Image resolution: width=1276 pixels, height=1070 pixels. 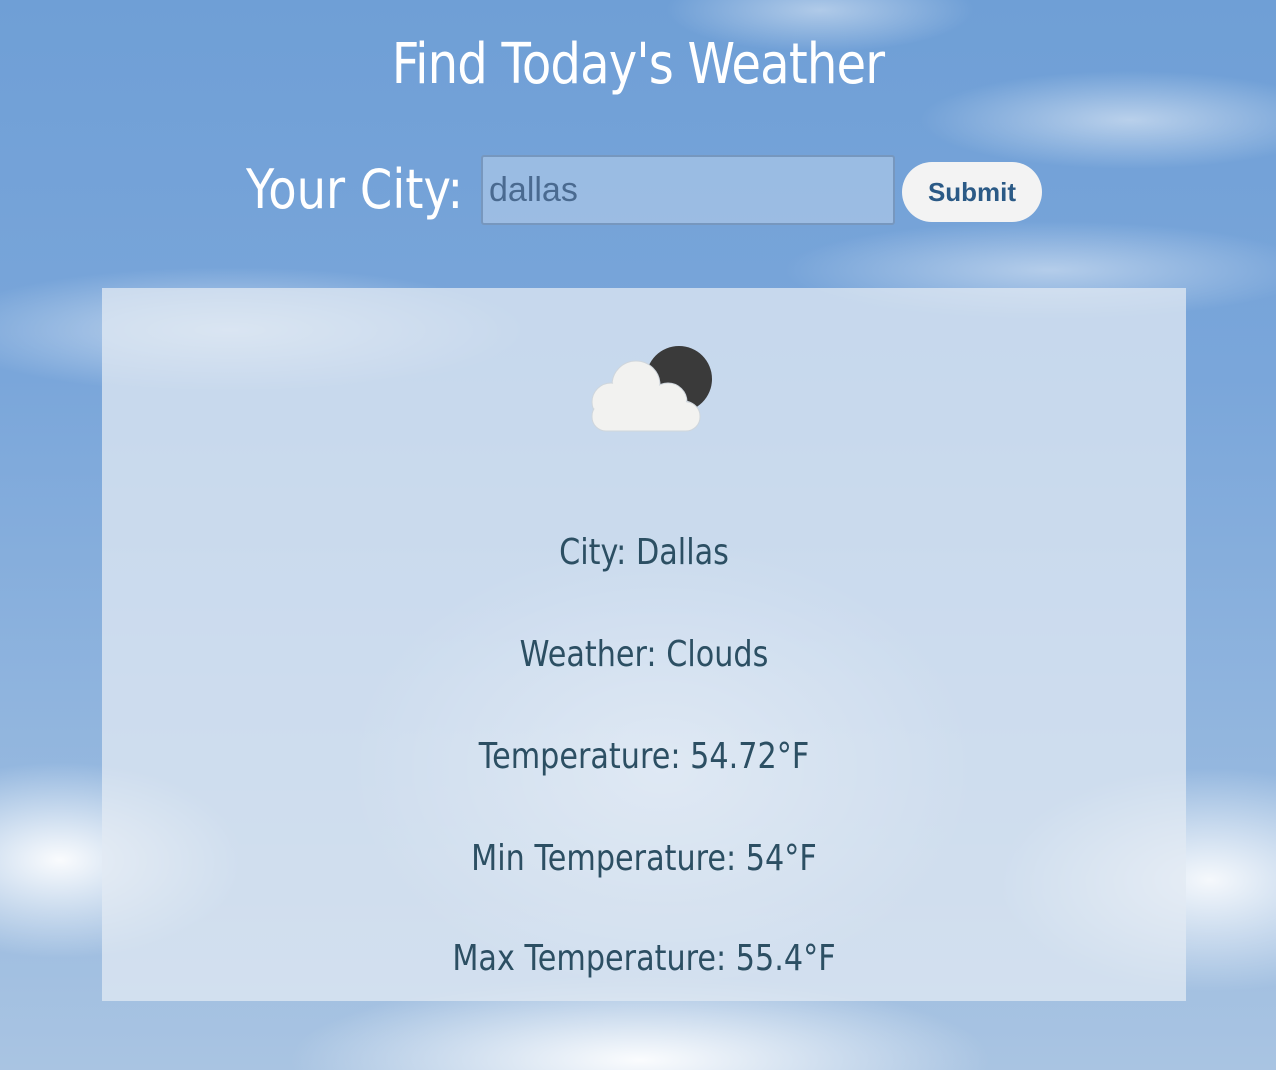 I want to click on city-result: City: Dallas, so click(x=644, y=552).